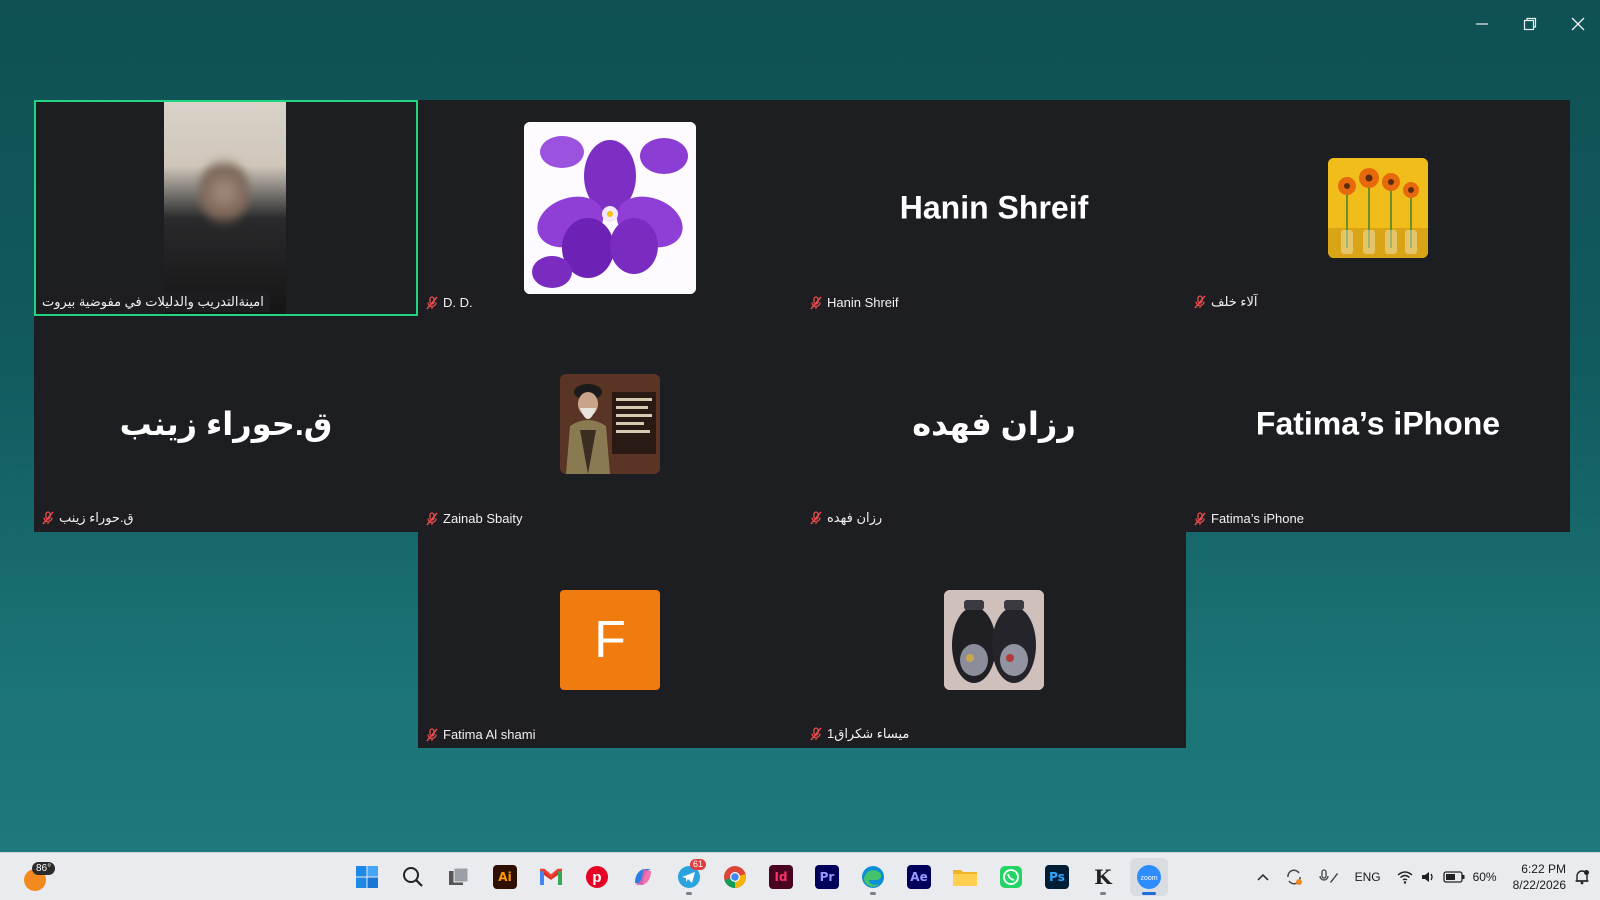 This screenshot has width=1600, height=900. Describe the element at coordinates (475, 518) in the screenshot. I see `participant-name-tag: Zainab Sbaity` at that location.